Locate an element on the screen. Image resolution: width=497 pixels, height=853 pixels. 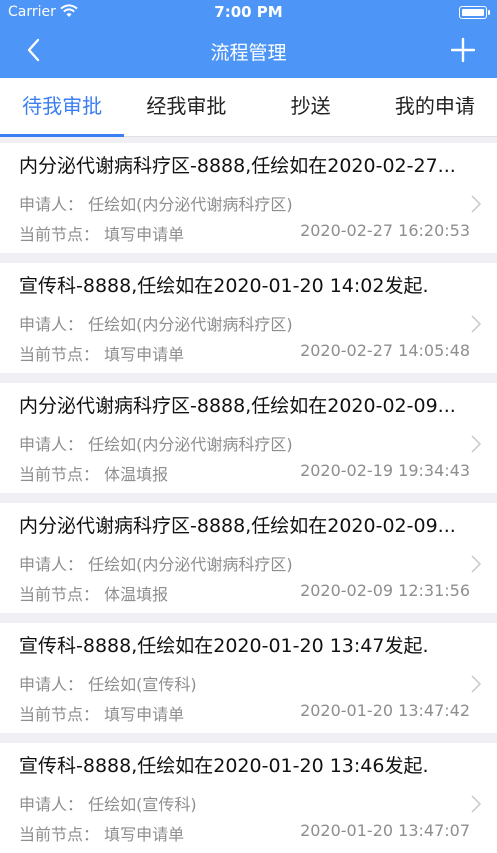
tab-indicator is located at coordinates (62, 135).